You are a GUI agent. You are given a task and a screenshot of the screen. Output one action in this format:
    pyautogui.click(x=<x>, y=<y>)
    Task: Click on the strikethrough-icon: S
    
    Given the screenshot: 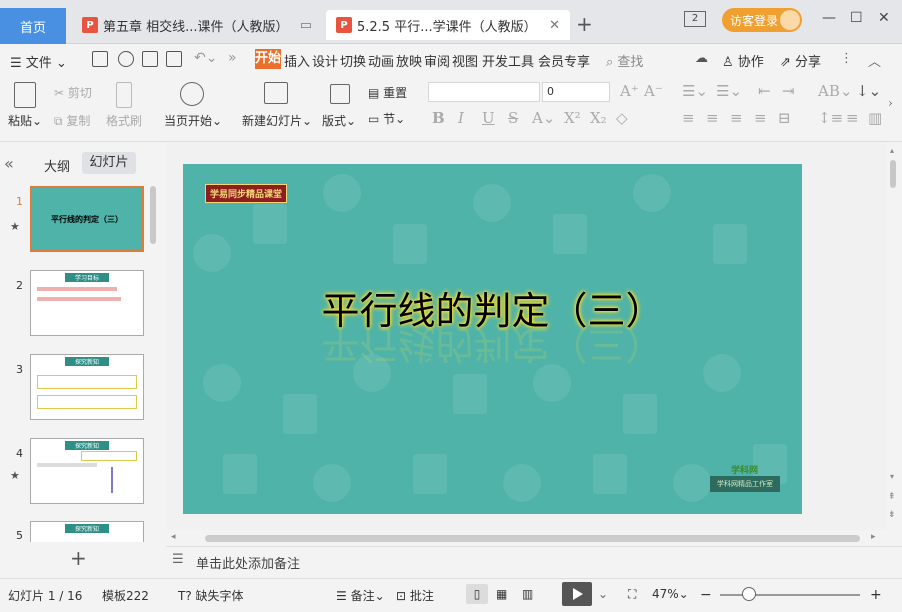 What is the action you would take?
    pyautogui.click(x=513, y=118)
    